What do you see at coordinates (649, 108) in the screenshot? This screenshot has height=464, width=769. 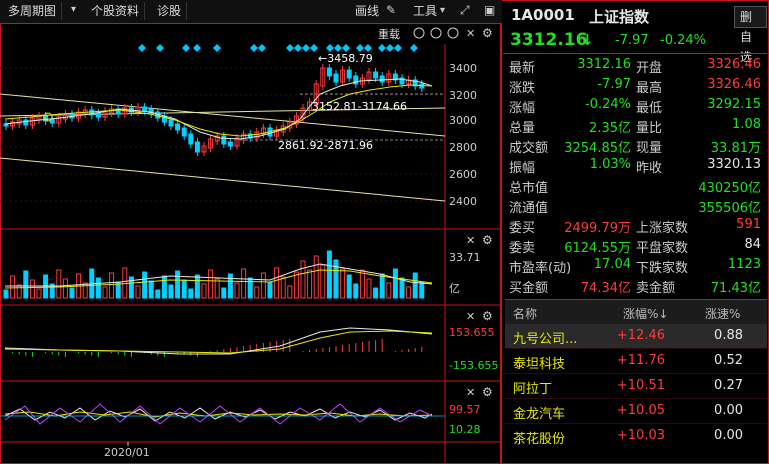 I see `quote-label: 最低` at bounding box center [649, 108].